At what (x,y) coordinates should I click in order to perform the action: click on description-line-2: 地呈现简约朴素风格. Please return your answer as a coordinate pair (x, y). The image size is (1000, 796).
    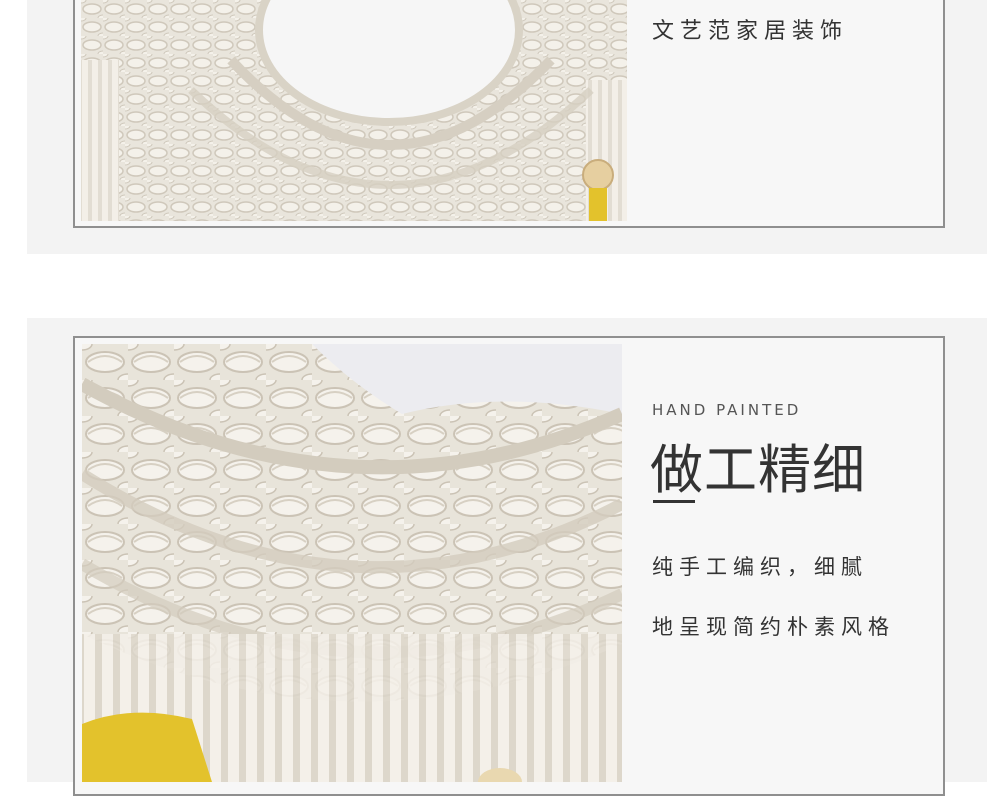
    Looking at the image, I should click on (773, 627).